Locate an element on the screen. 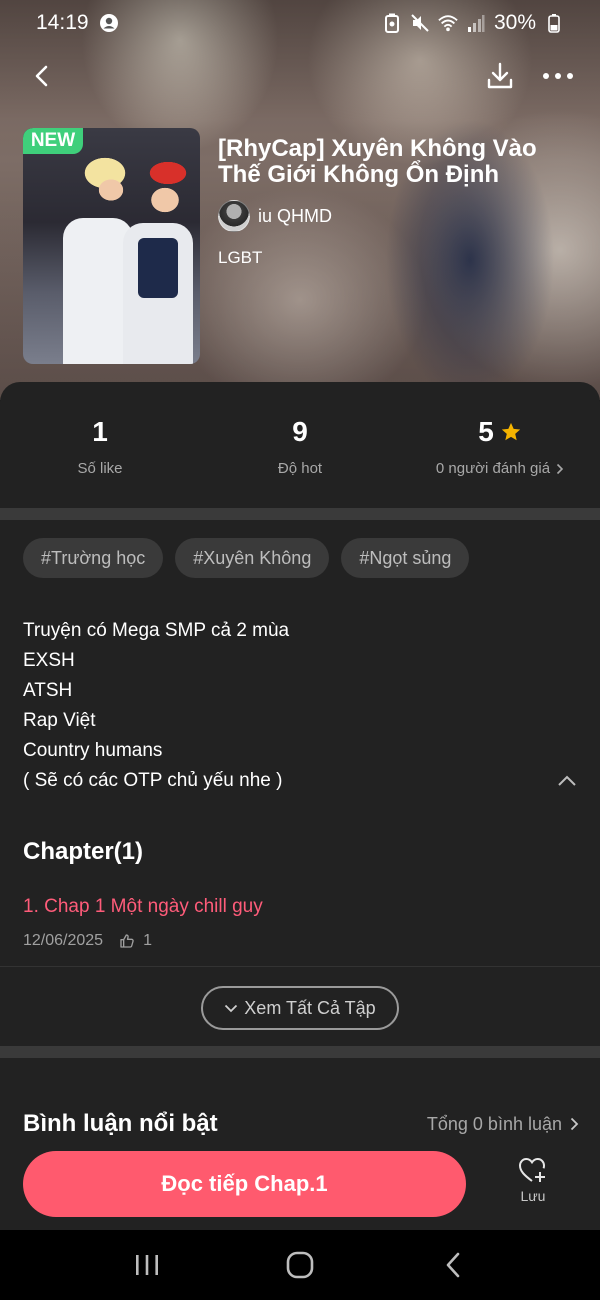  heart-plus-icon is located at coordinates (532, 1169).